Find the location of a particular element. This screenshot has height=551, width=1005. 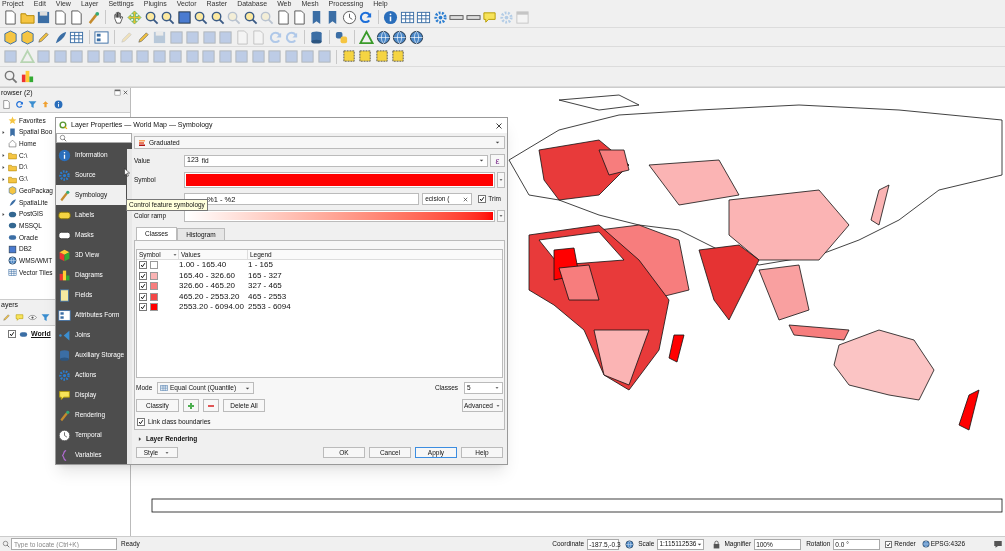

chat-icon is located at coordinates (998, 544).